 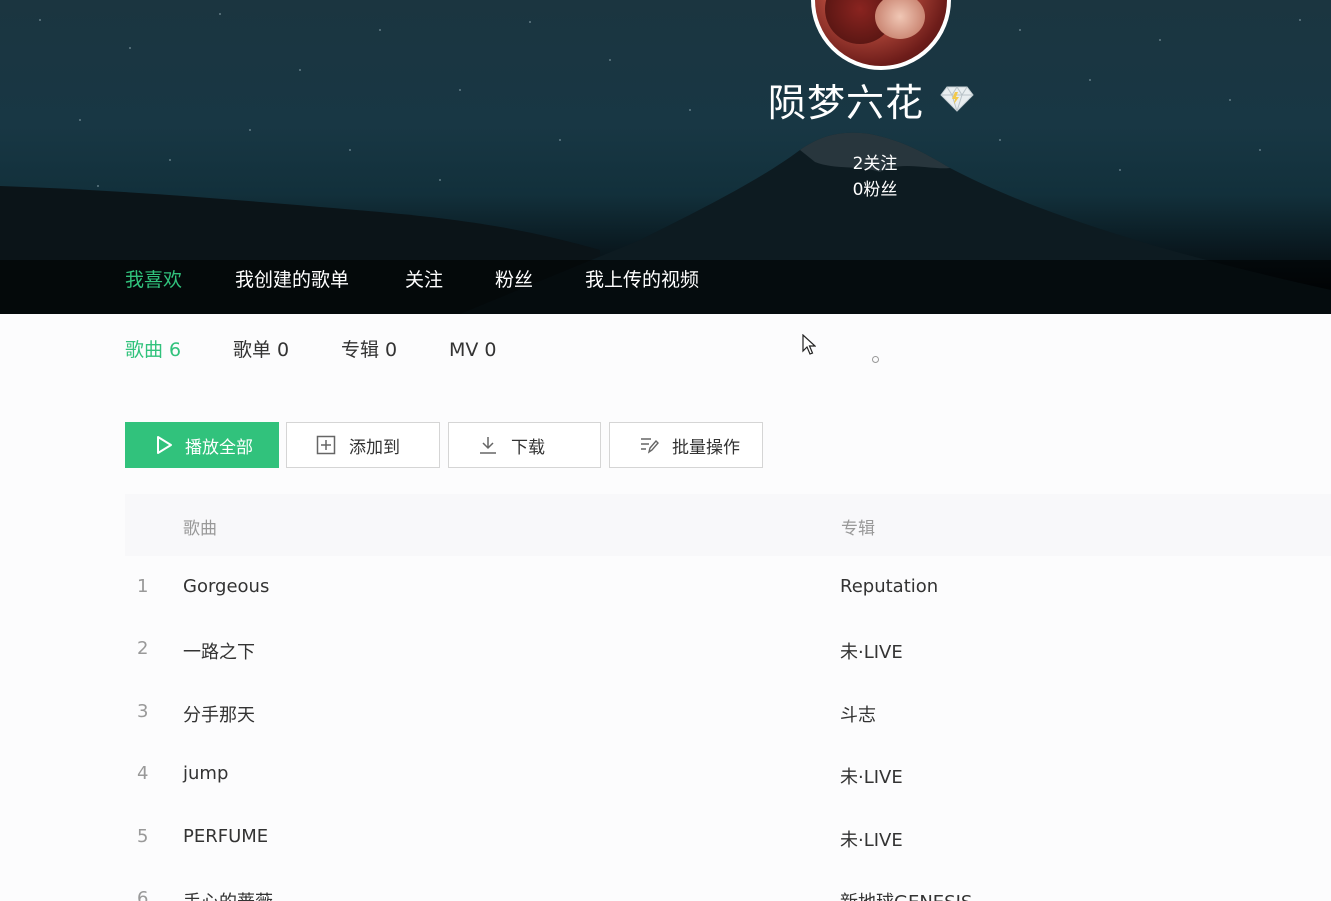 I want to click on play-icon, so click(x=164, y=445).